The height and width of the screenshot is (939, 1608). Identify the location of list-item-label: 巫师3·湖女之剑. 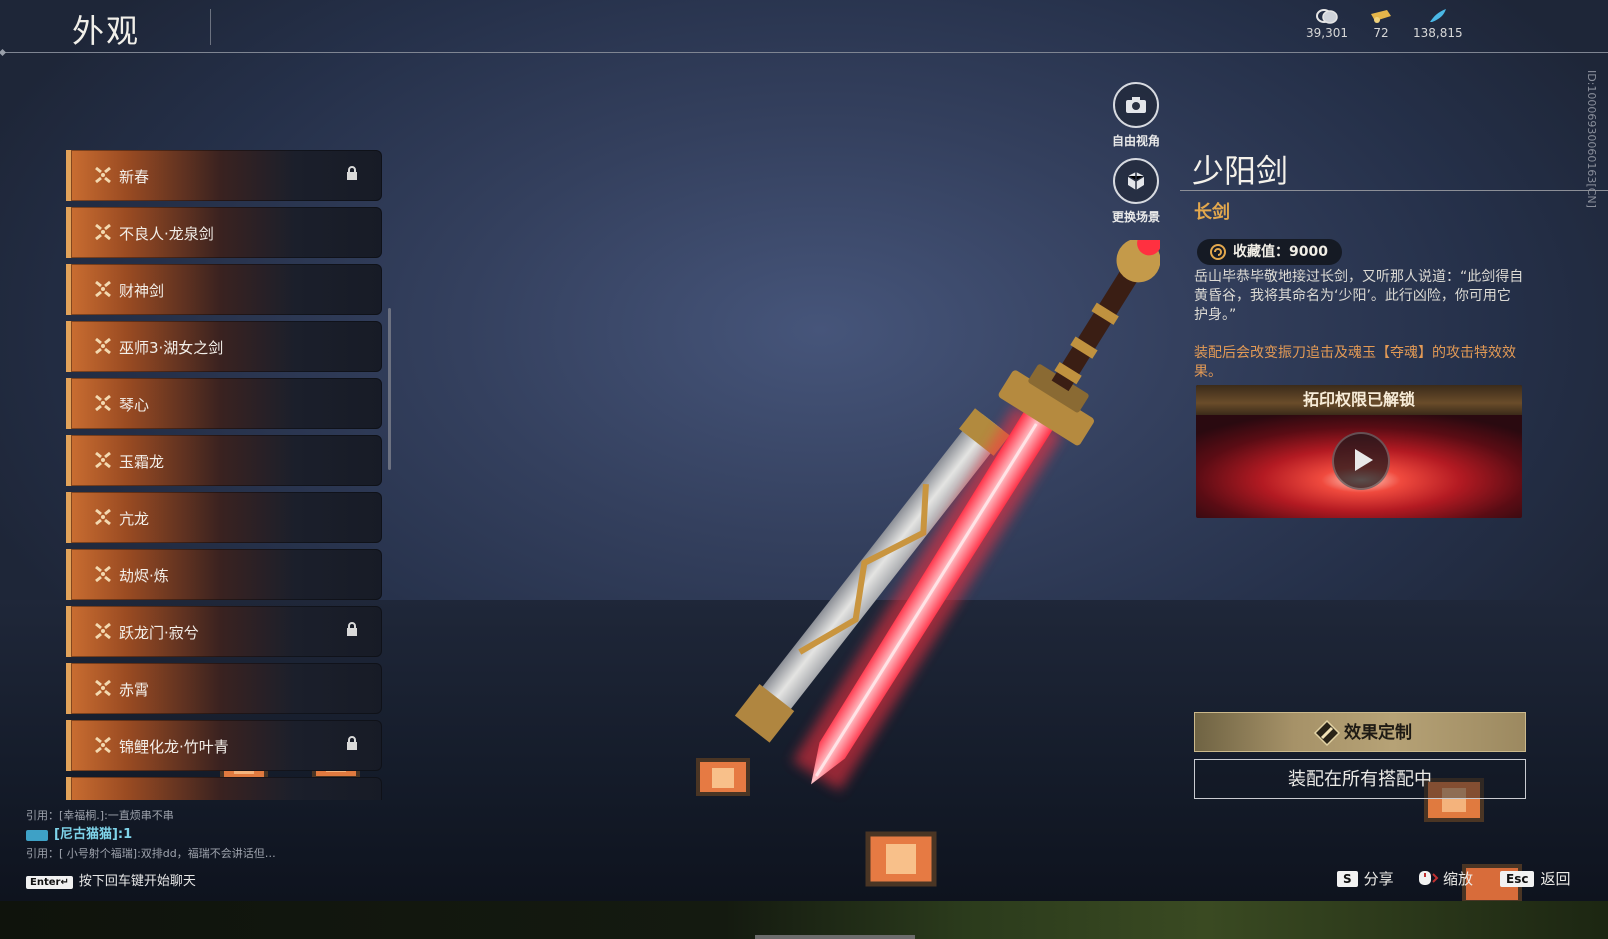
(171, 348).